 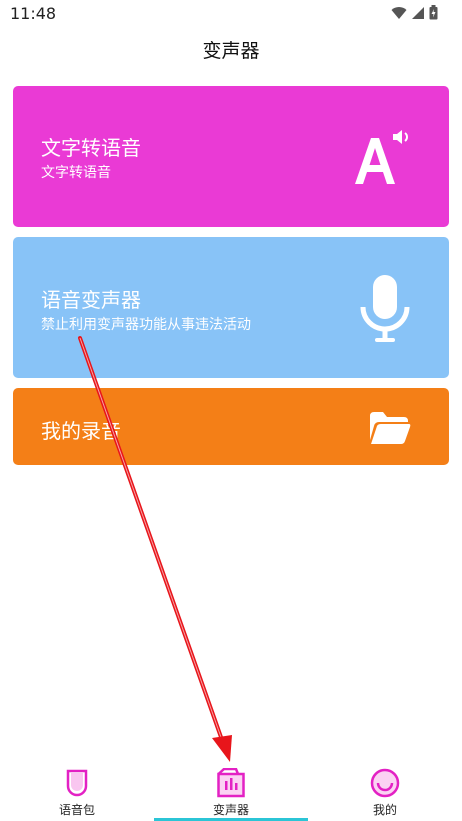 What do you see at coordinates (433, 12) in the screenshot?
I see `battery-icon` at bounding box center [433, 12].